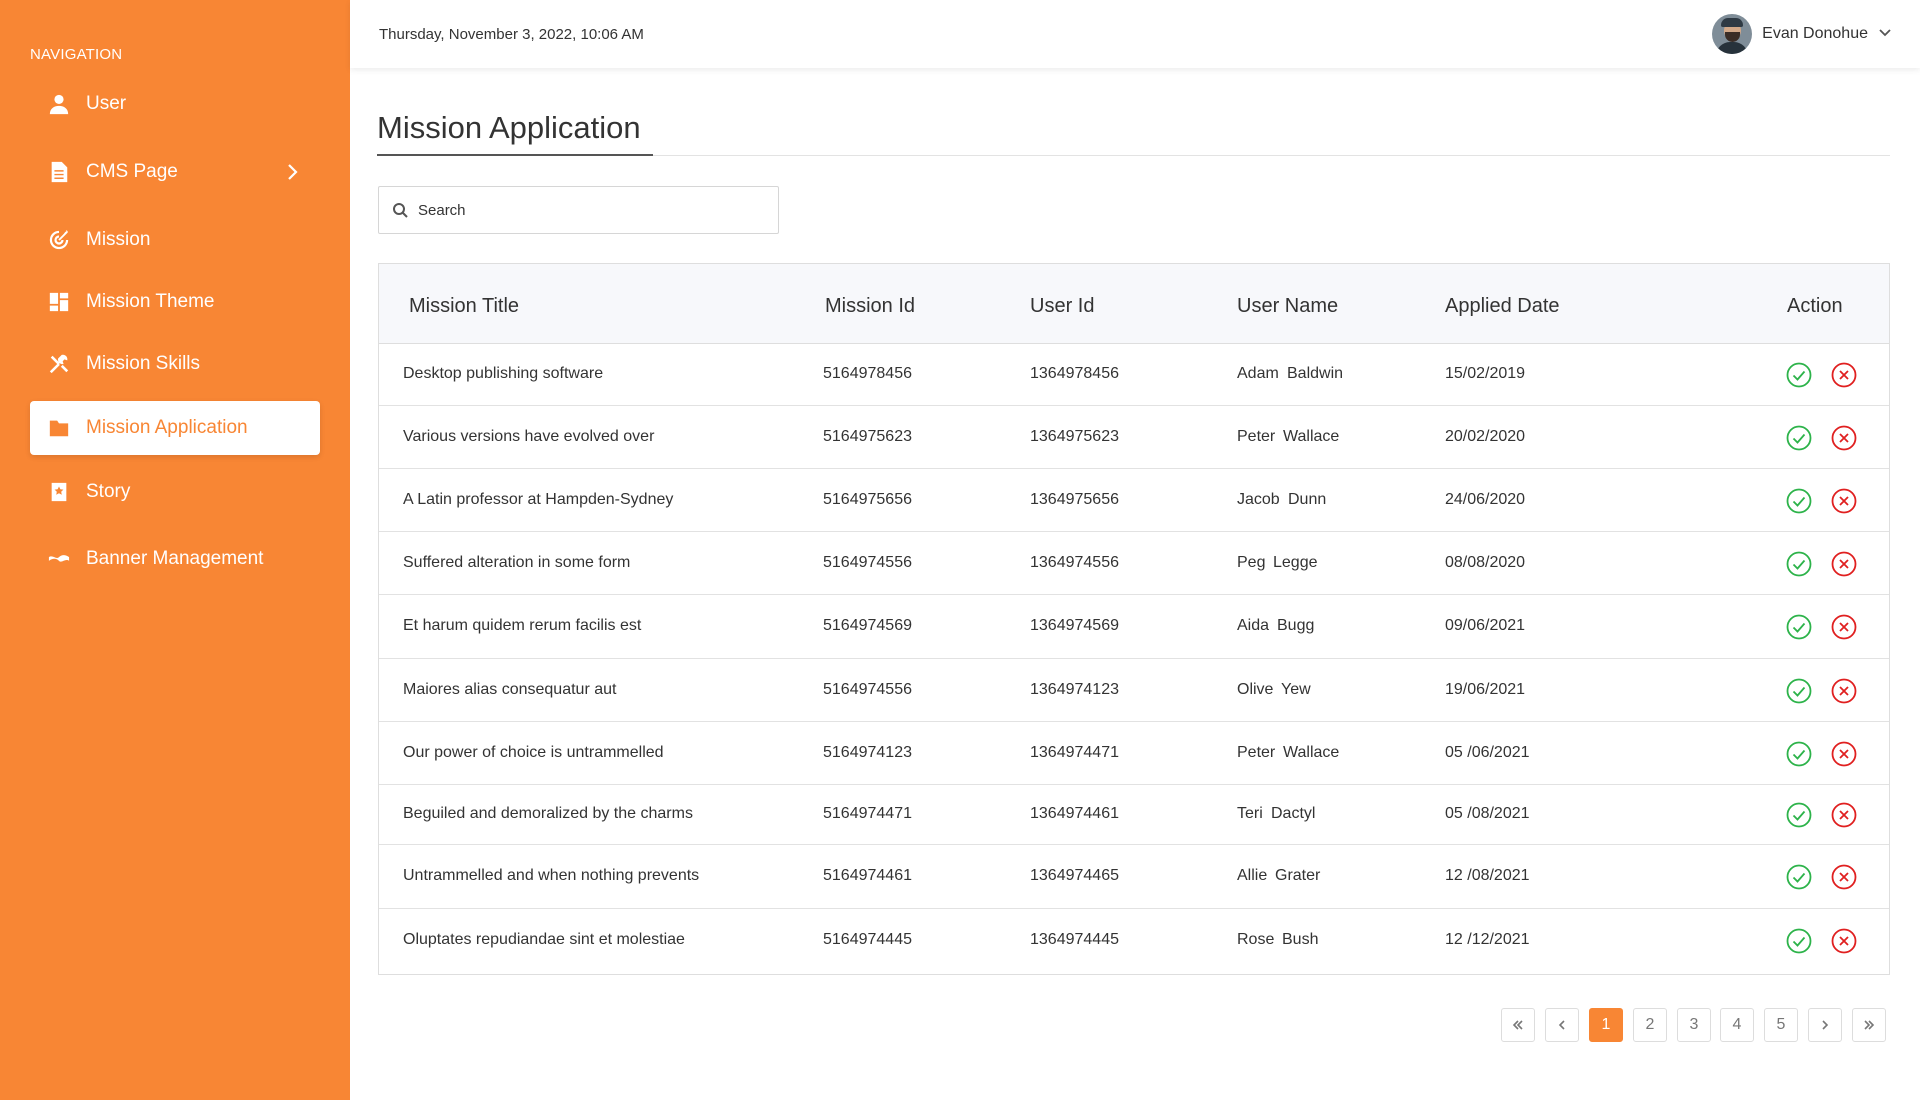 The height and width of the screenshot is (1100, 1920). What do you see at coordinates (522, 625) in the screenshot?
I see `cell-mission-title: Et harum quidem rerum facilis est` at bounding box center [522, 625].